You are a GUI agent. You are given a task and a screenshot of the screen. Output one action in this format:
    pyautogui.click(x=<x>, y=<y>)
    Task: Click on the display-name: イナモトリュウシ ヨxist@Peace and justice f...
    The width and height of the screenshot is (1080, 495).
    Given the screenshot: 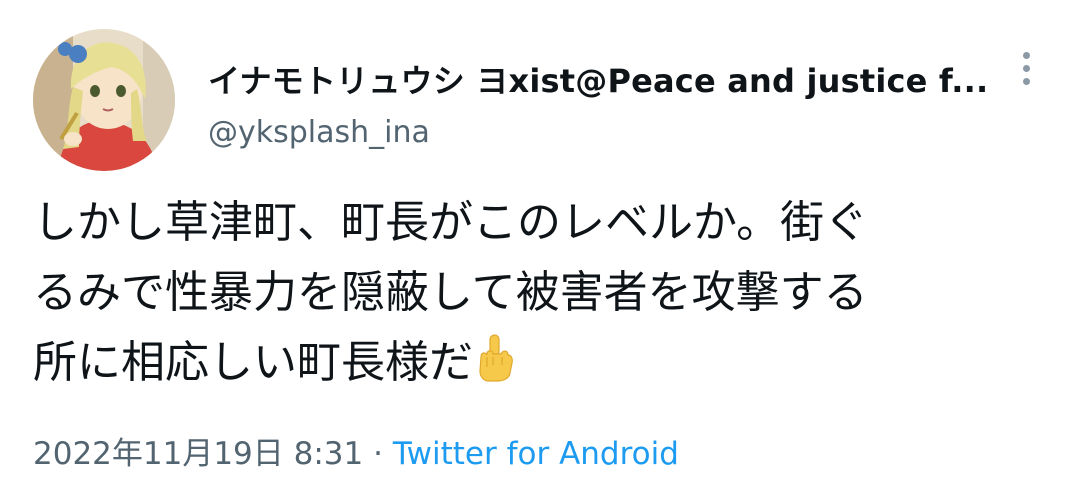 What is the action you would take?
    pyautogui.click(x=598, y=79)
    